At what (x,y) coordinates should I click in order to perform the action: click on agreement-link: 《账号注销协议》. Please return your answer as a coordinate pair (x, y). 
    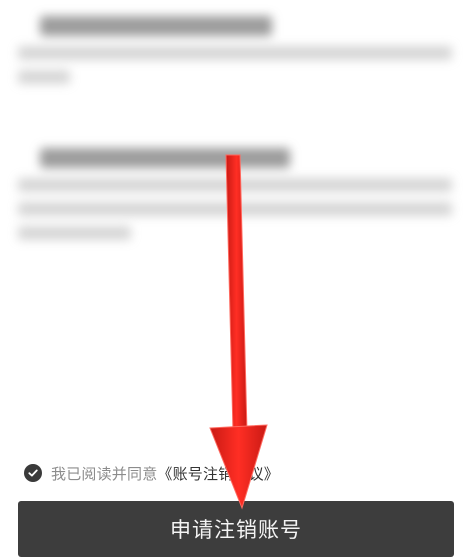
    Looking at the image, I should click on (218, 473).